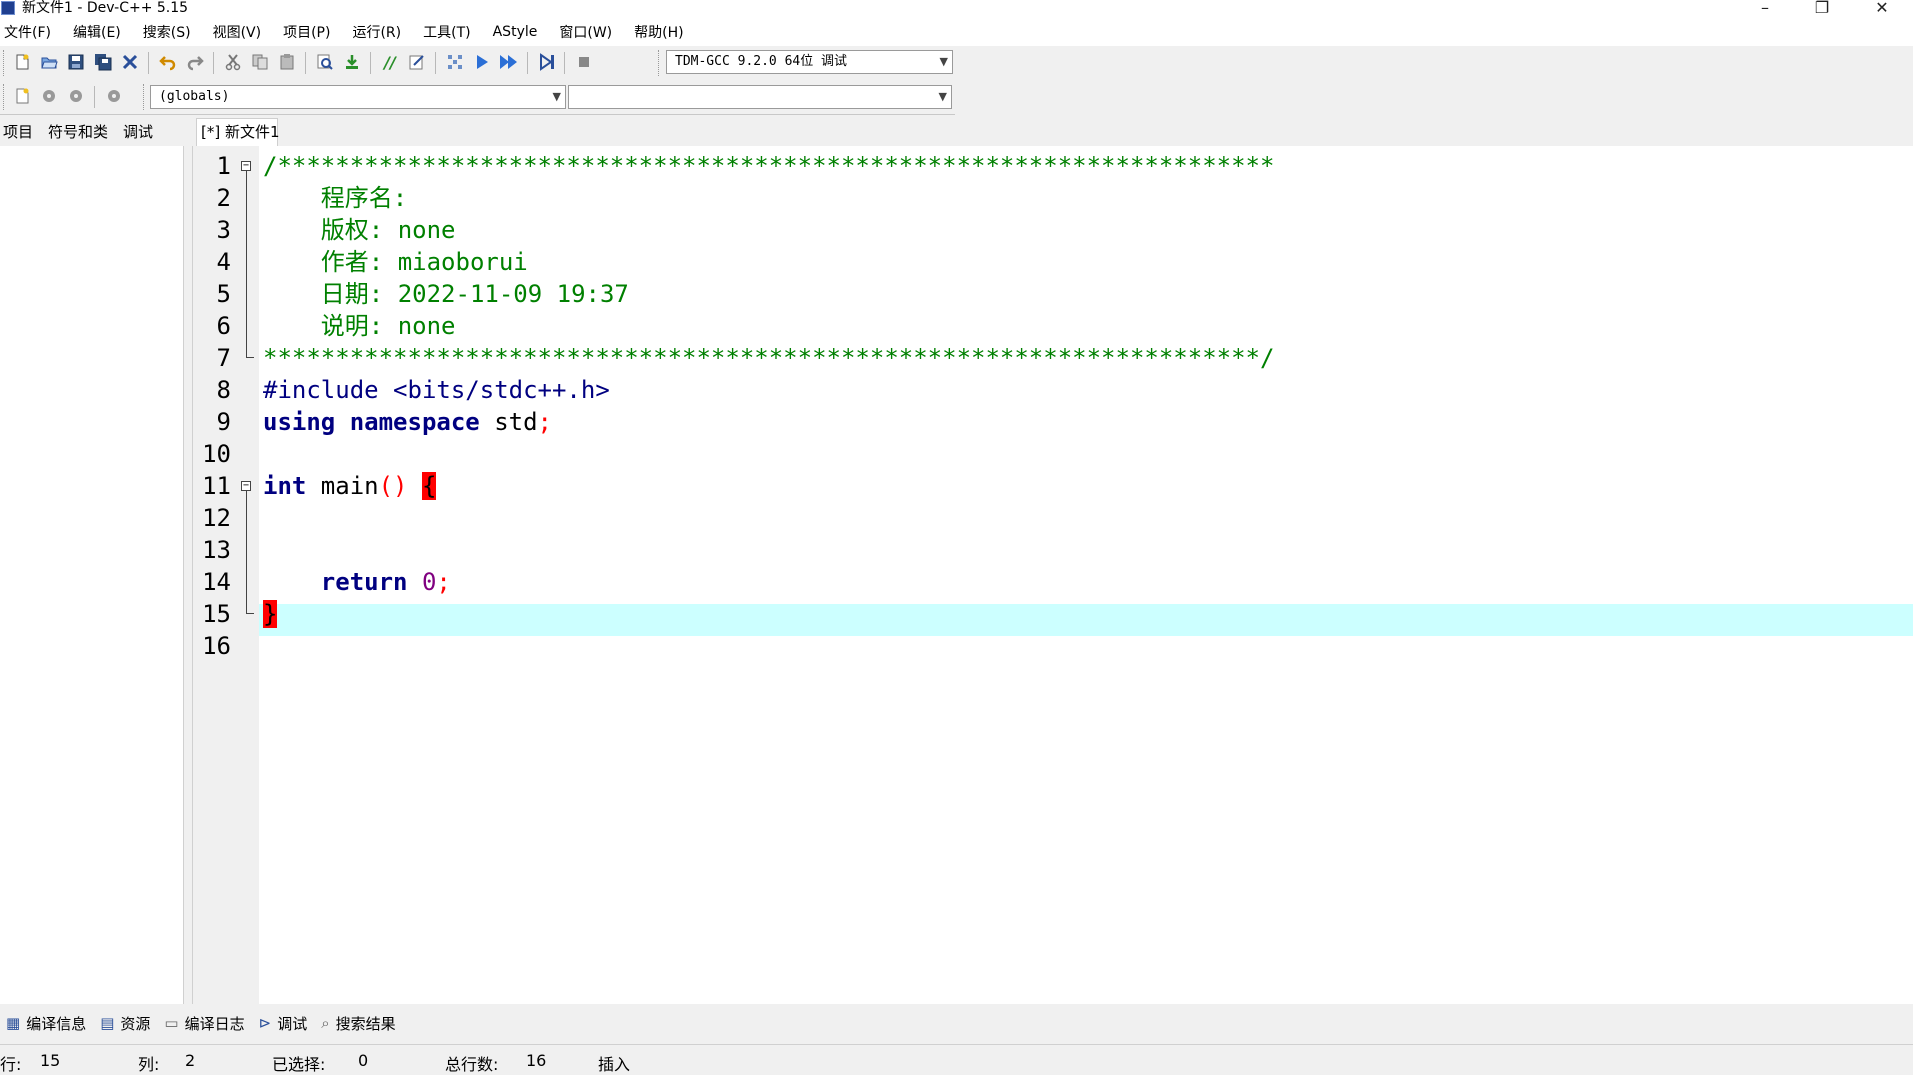 This screenshot has width=1913, height=1075. What do you see at coordinates (114, 96) in the screenshot?
I see `goto-gear-icon` at bounding box center [114, 96].